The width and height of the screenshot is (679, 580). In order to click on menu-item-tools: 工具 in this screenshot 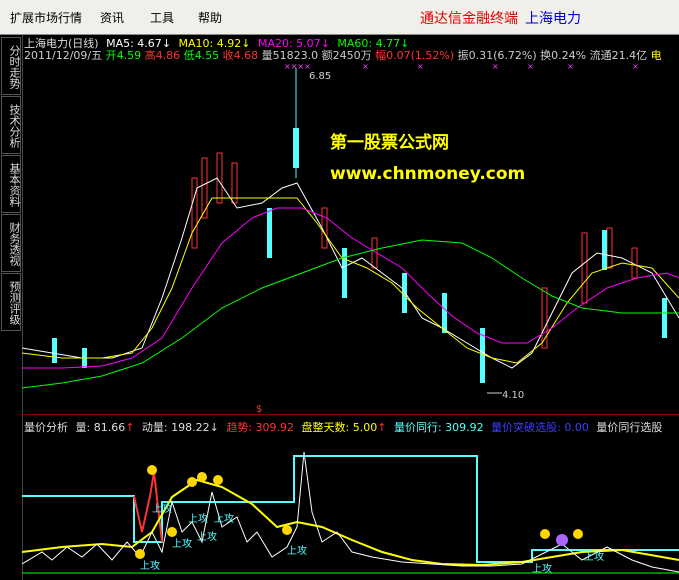, I will do `click(162, 17)`.